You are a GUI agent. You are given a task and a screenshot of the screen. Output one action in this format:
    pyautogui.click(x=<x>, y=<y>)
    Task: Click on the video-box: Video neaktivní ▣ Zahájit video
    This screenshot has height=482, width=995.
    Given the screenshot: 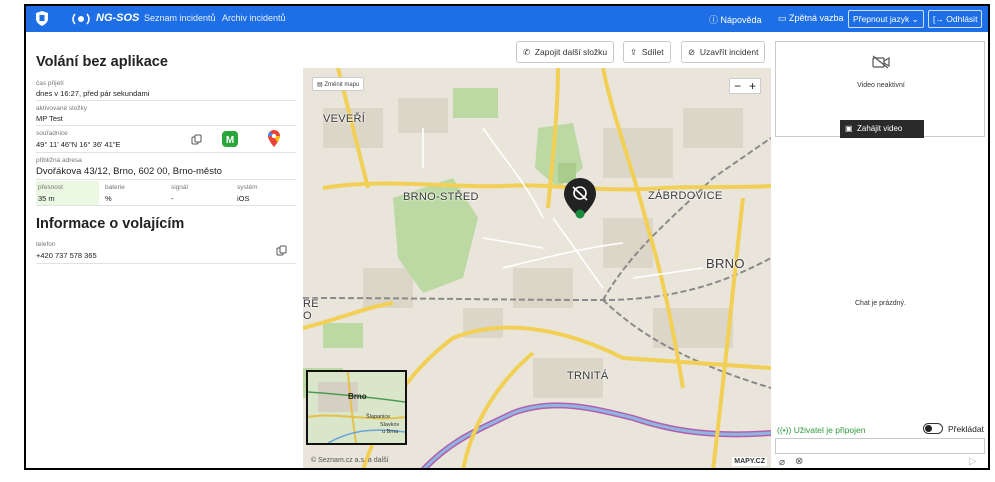 What is the action you would take?
    pyautogui.click(x=880, y=89)
    